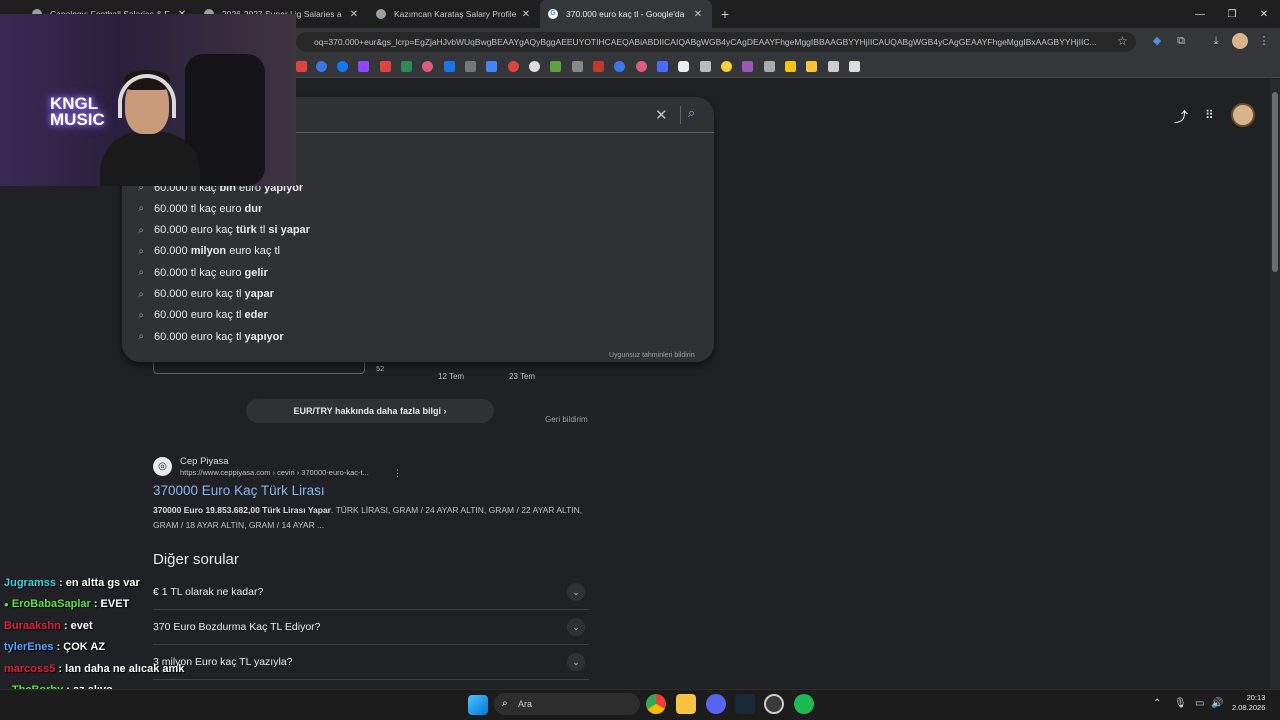 This screenshot has width=1280, height=720. Describe the element at coordinates (239, 490) in the screenshot. I see `result-title-link: 370000 Euro Kaç Türk Lirası` at that location.